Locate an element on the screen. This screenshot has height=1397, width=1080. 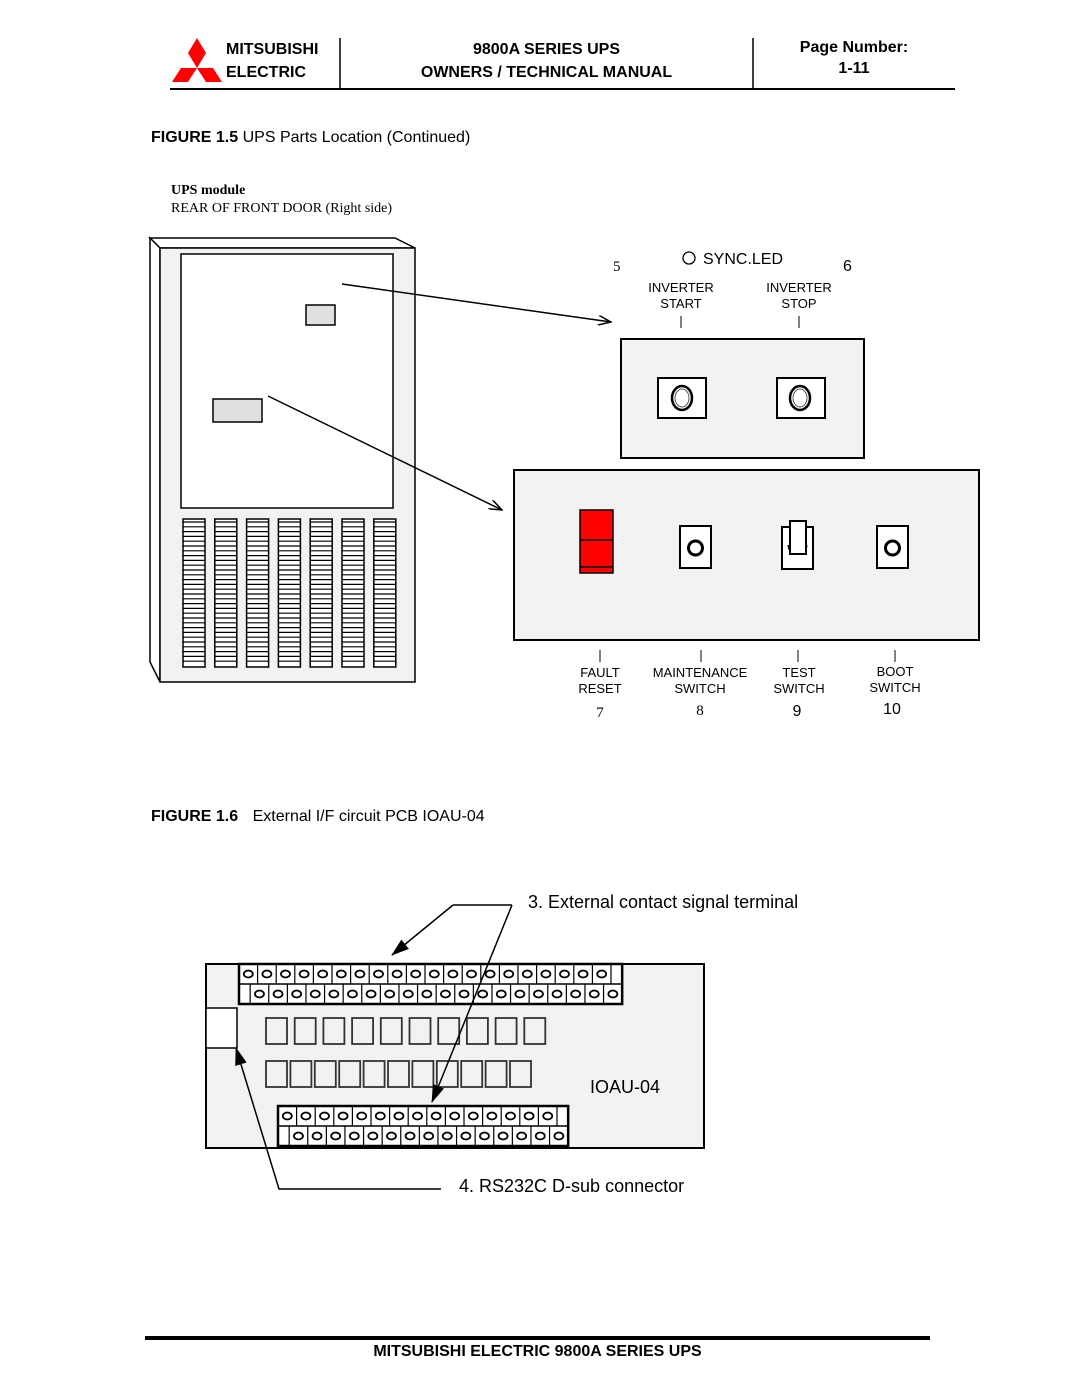
footer-text: MITSUBISHI ELECTRIC 9800A SERIES UPS is located at coordinates (537, 1351).